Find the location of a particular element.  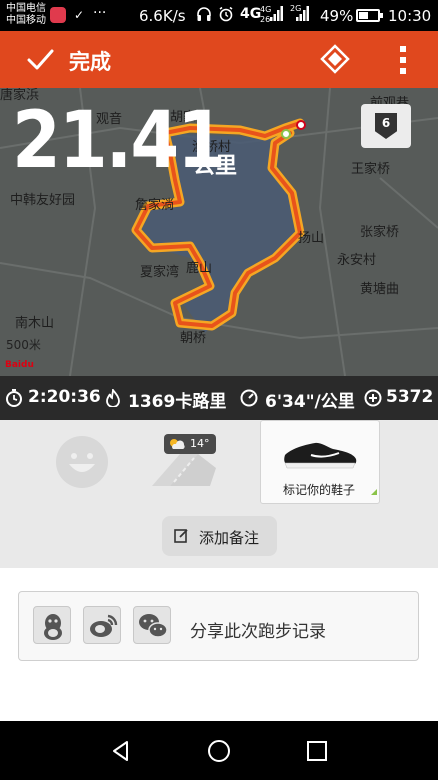

laps-badge-button: 6 is located at coordinates (386, 126).